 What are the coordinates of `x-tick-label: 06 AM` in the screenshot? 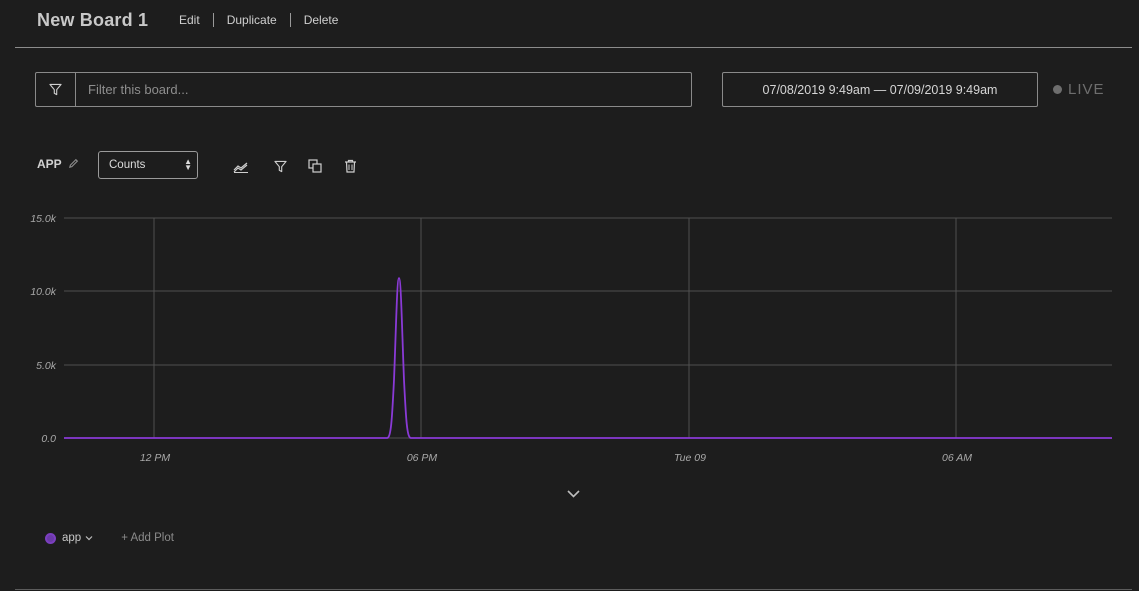 It's located at (957, 458).